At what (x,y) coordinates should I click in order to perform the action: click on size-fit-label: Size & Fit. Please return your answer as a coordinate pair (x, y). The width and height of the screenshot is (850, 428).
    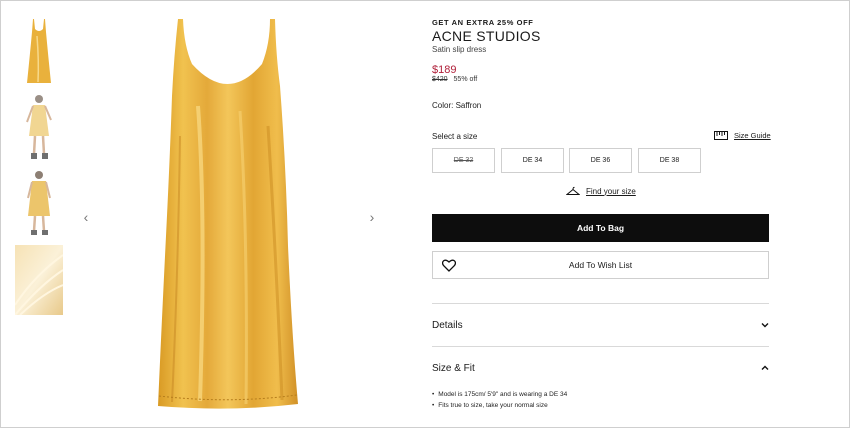
    Looking at the image, I should click on (453, 368).